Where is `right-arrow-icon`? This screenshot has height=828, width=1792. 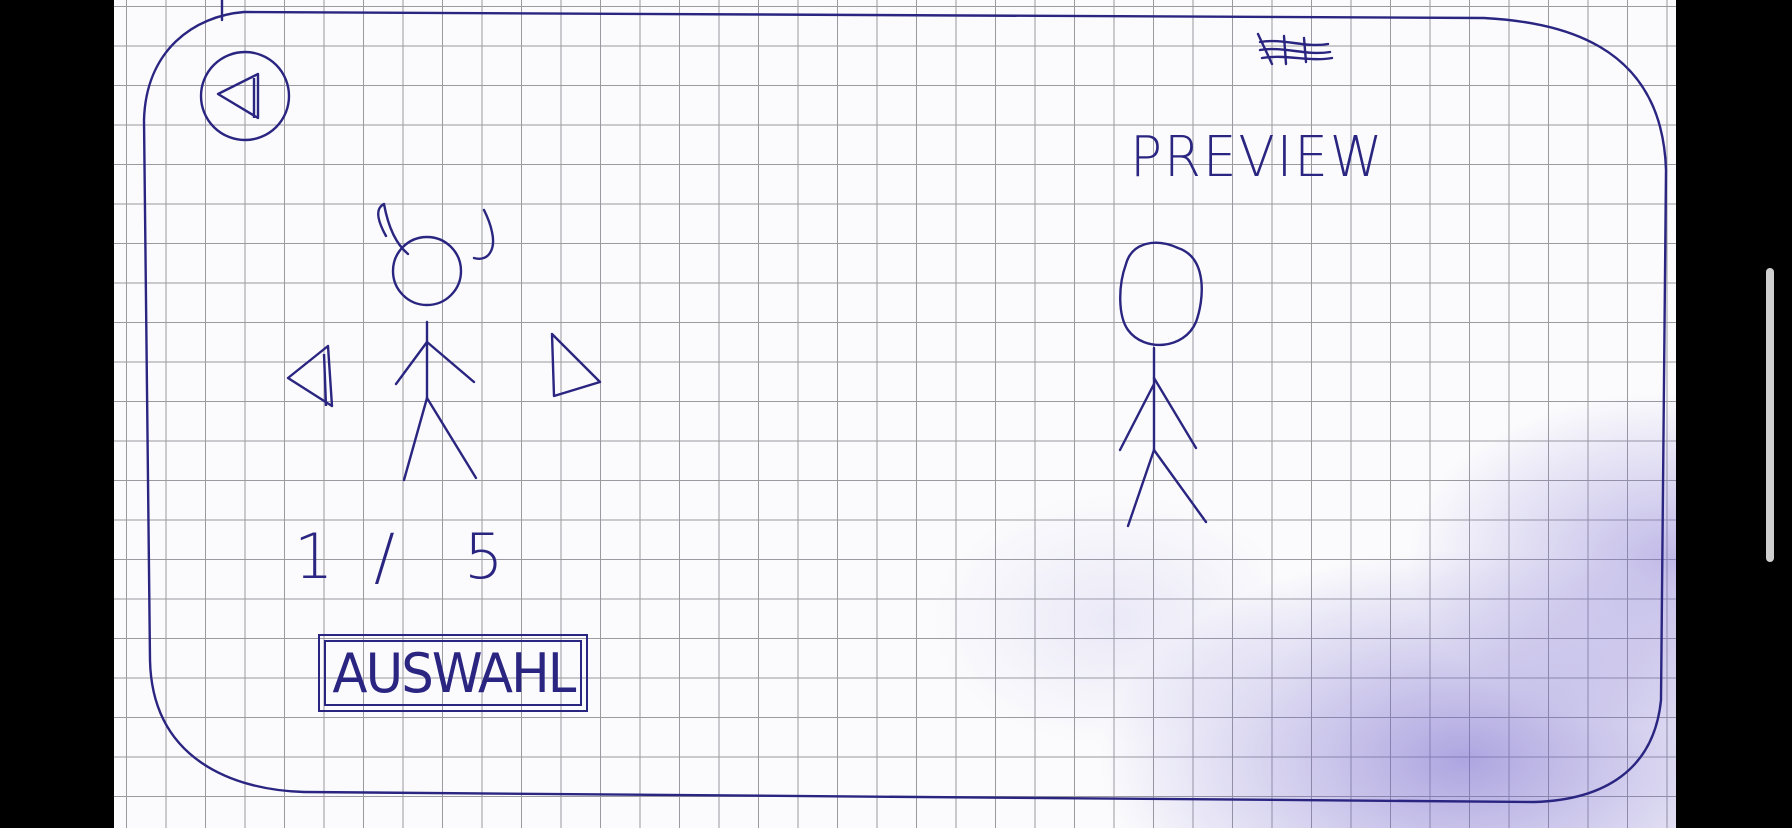 right-arrow-icon is located at coordinates (576, 365).